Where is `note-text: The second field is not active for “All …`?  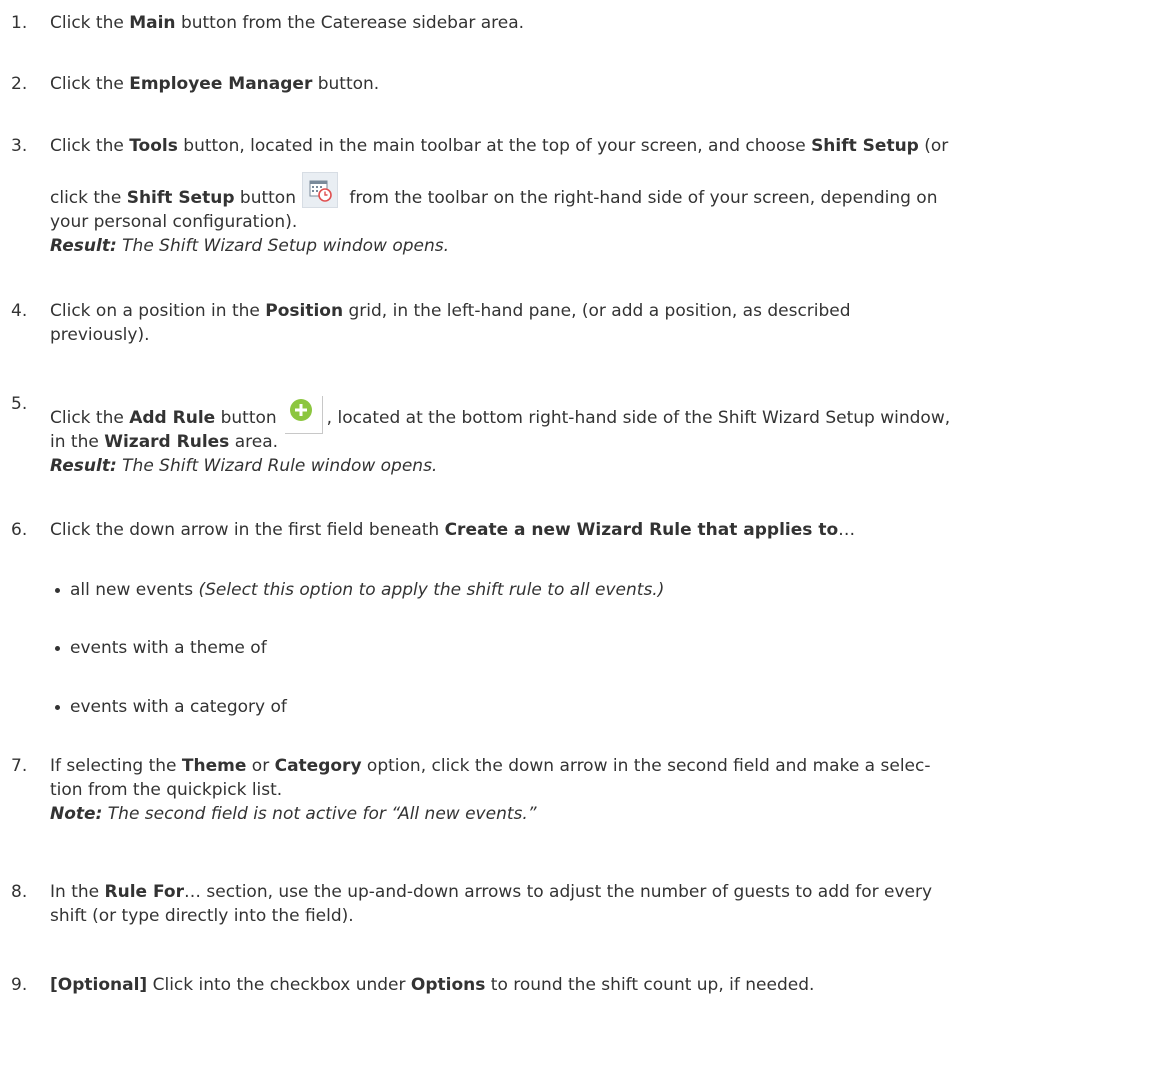
note-text: The second field is not active for “All … is located at coordinates (319, 814).